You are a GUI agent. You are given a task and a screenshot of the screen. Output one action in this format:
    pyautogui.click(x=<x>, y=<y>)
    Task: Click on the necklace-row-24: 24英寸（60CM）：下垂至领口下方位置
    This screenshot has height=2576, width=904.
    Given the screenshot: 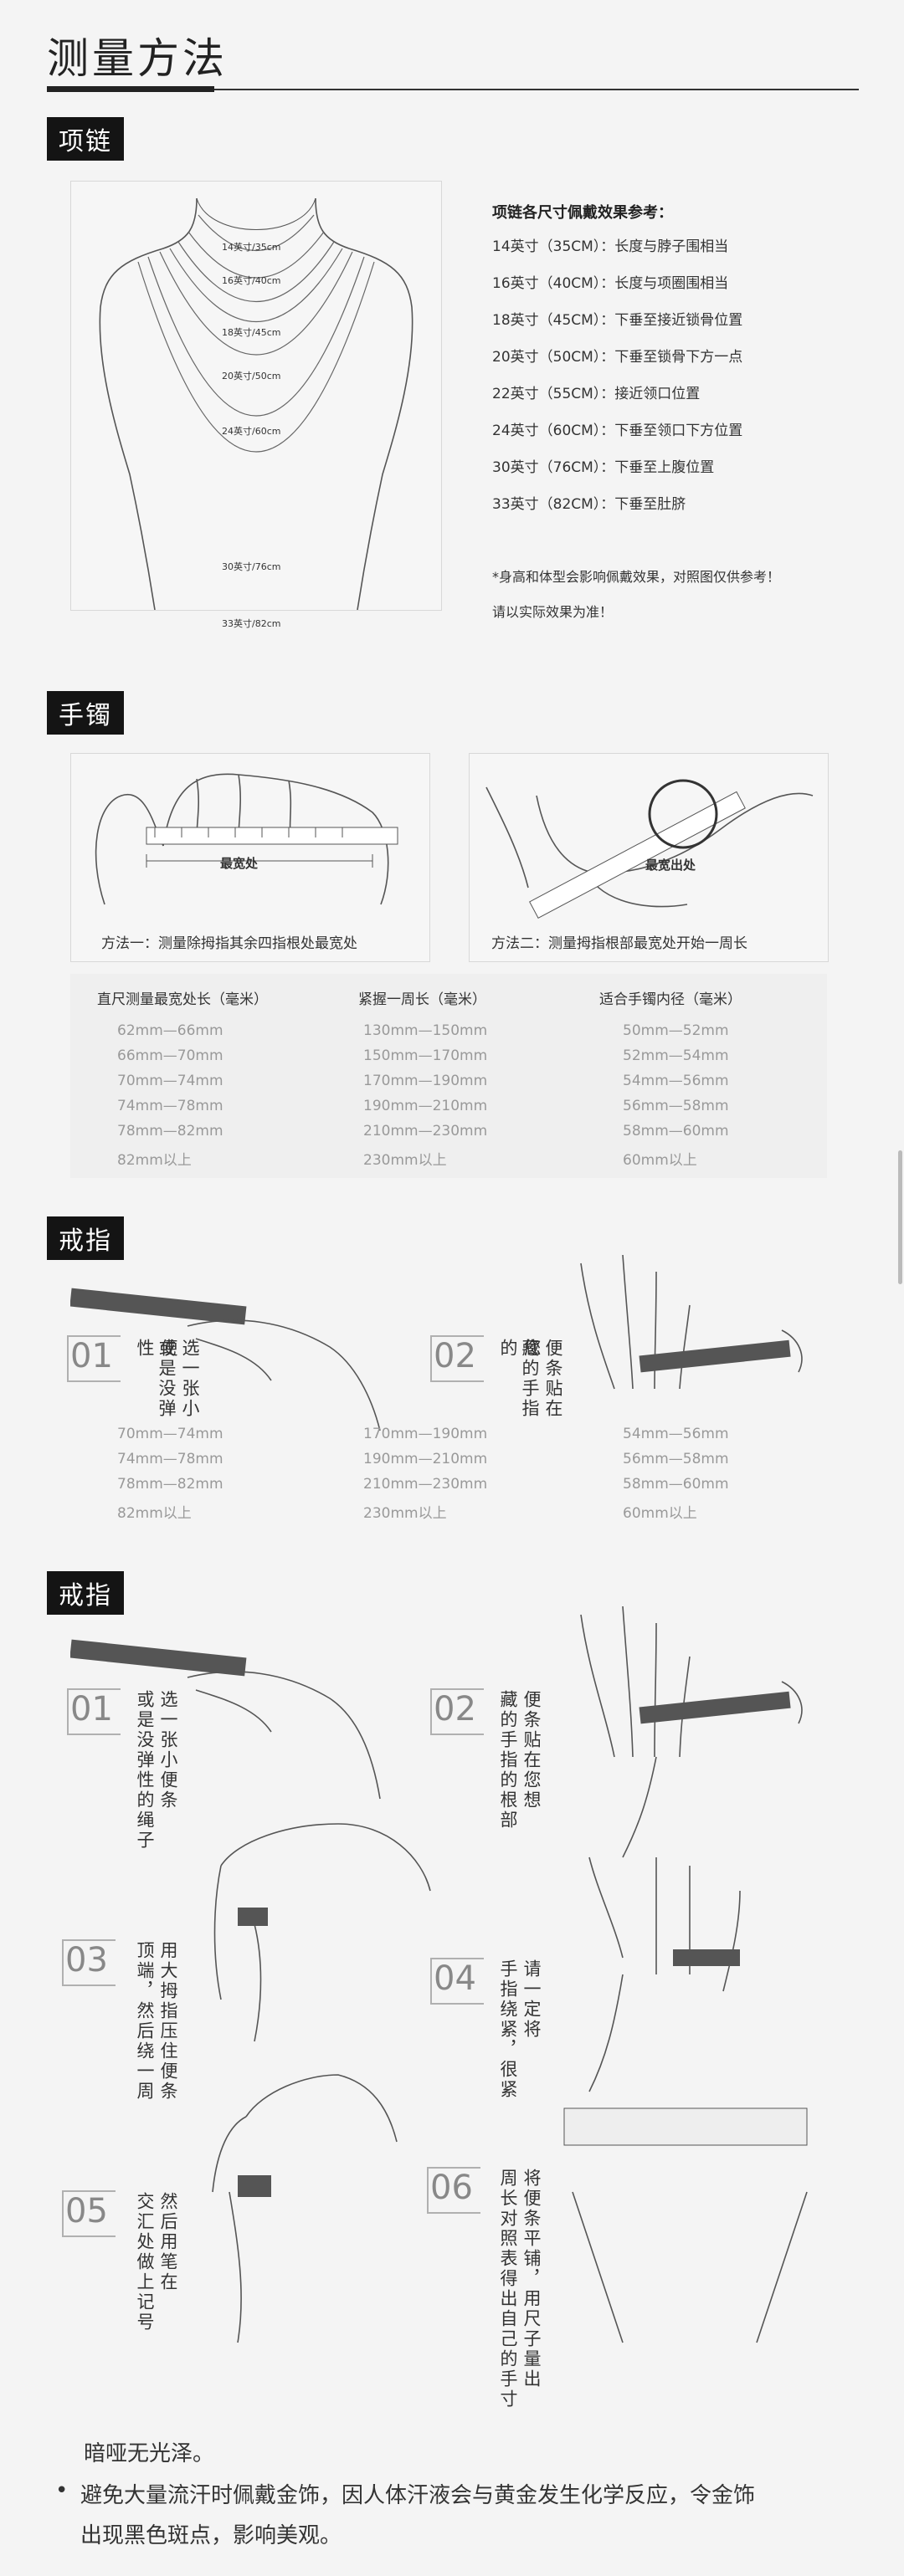 What is the action you would take?
    pyautogui.click(x=617, y=431)
    